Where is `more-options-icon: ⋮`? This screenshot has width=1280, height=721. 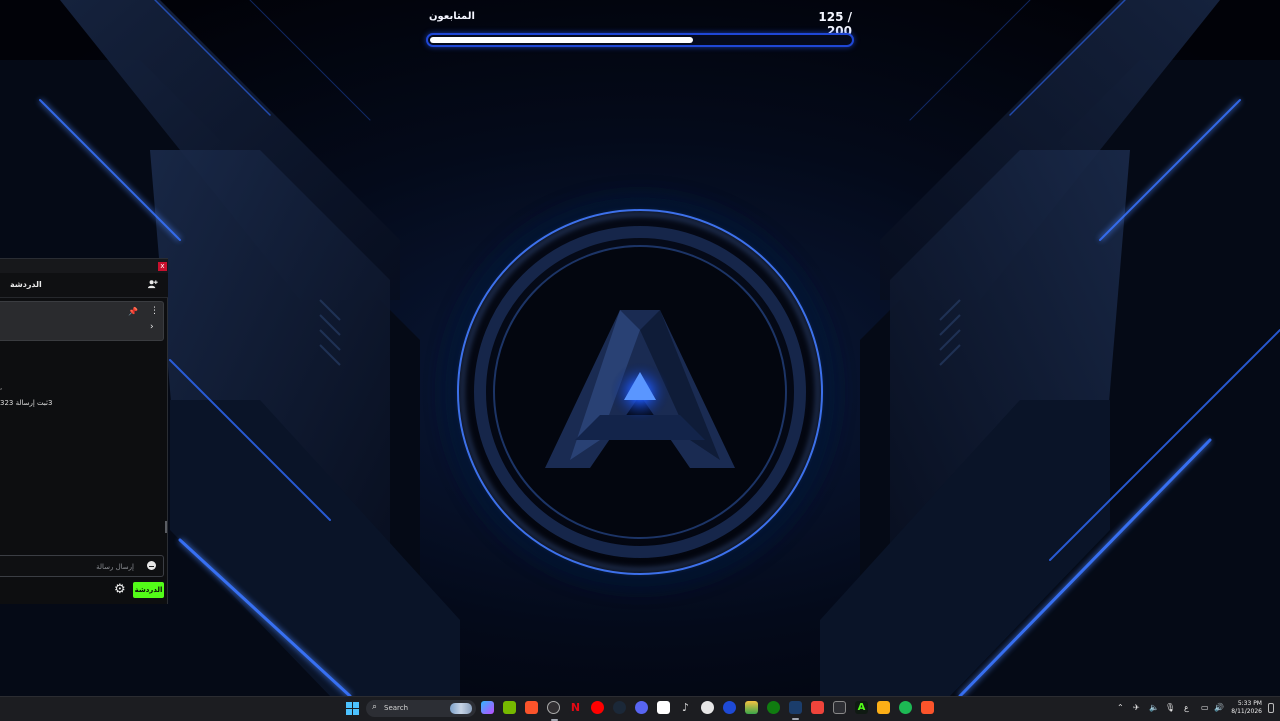 more-options-icon: ⋮ is located at coordinates (154, 311).